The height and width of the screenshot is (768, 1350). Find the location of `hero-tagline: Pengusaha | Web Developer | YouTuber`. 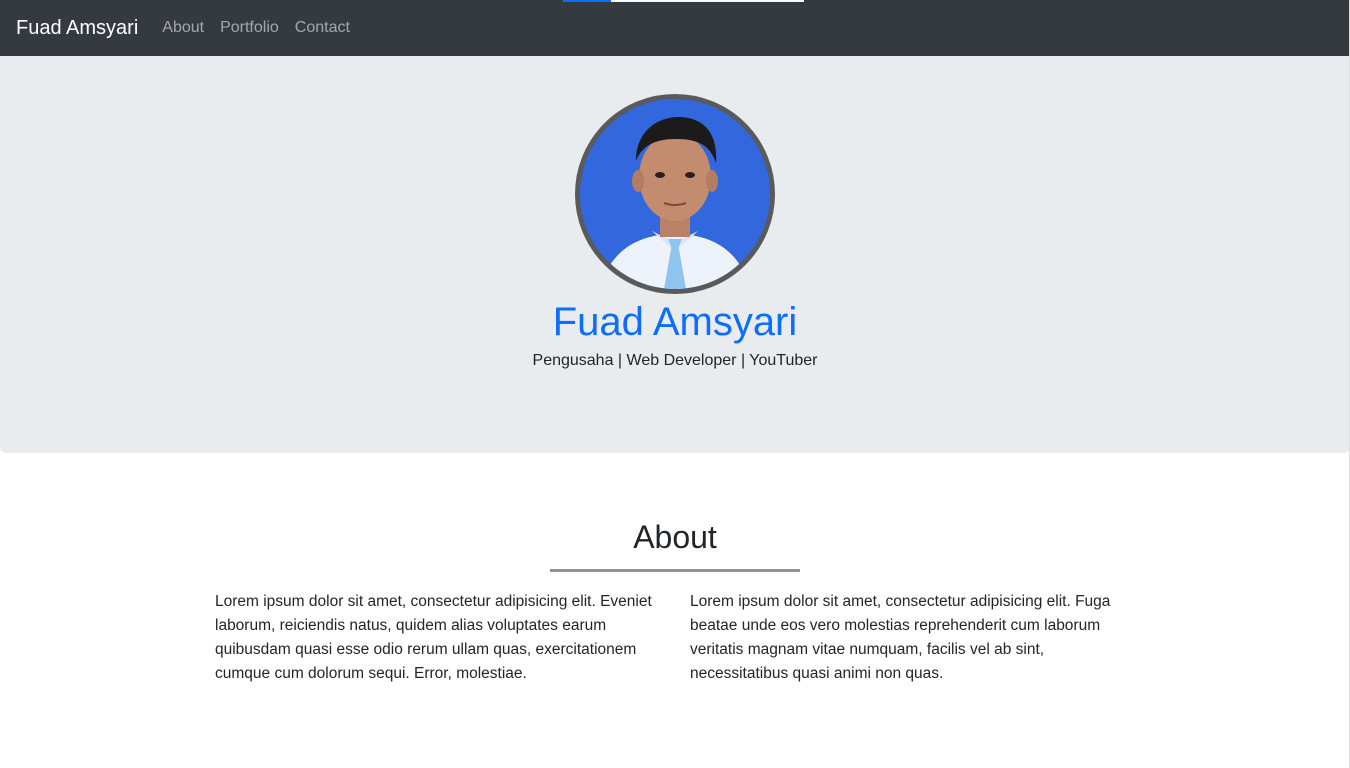

hero-tagline: Pengusaha | Web Developer | YouTuber is located at coordinates (675, 360).